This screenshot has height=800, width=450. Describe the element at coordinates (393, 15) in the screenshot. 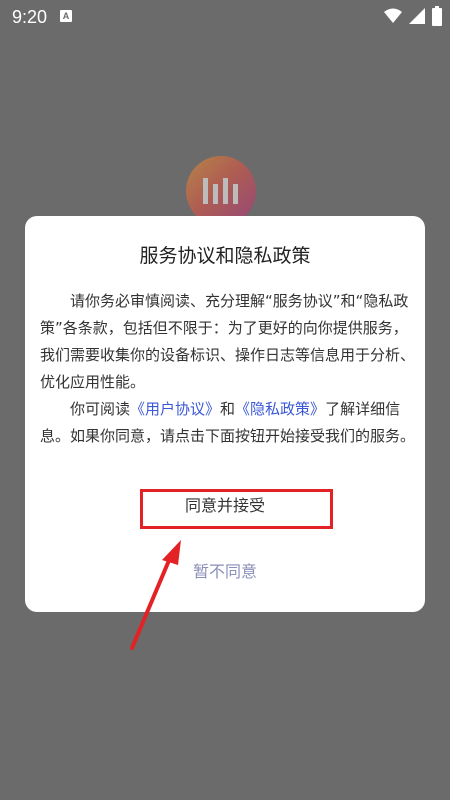

I see `wifi-icon` at that location.